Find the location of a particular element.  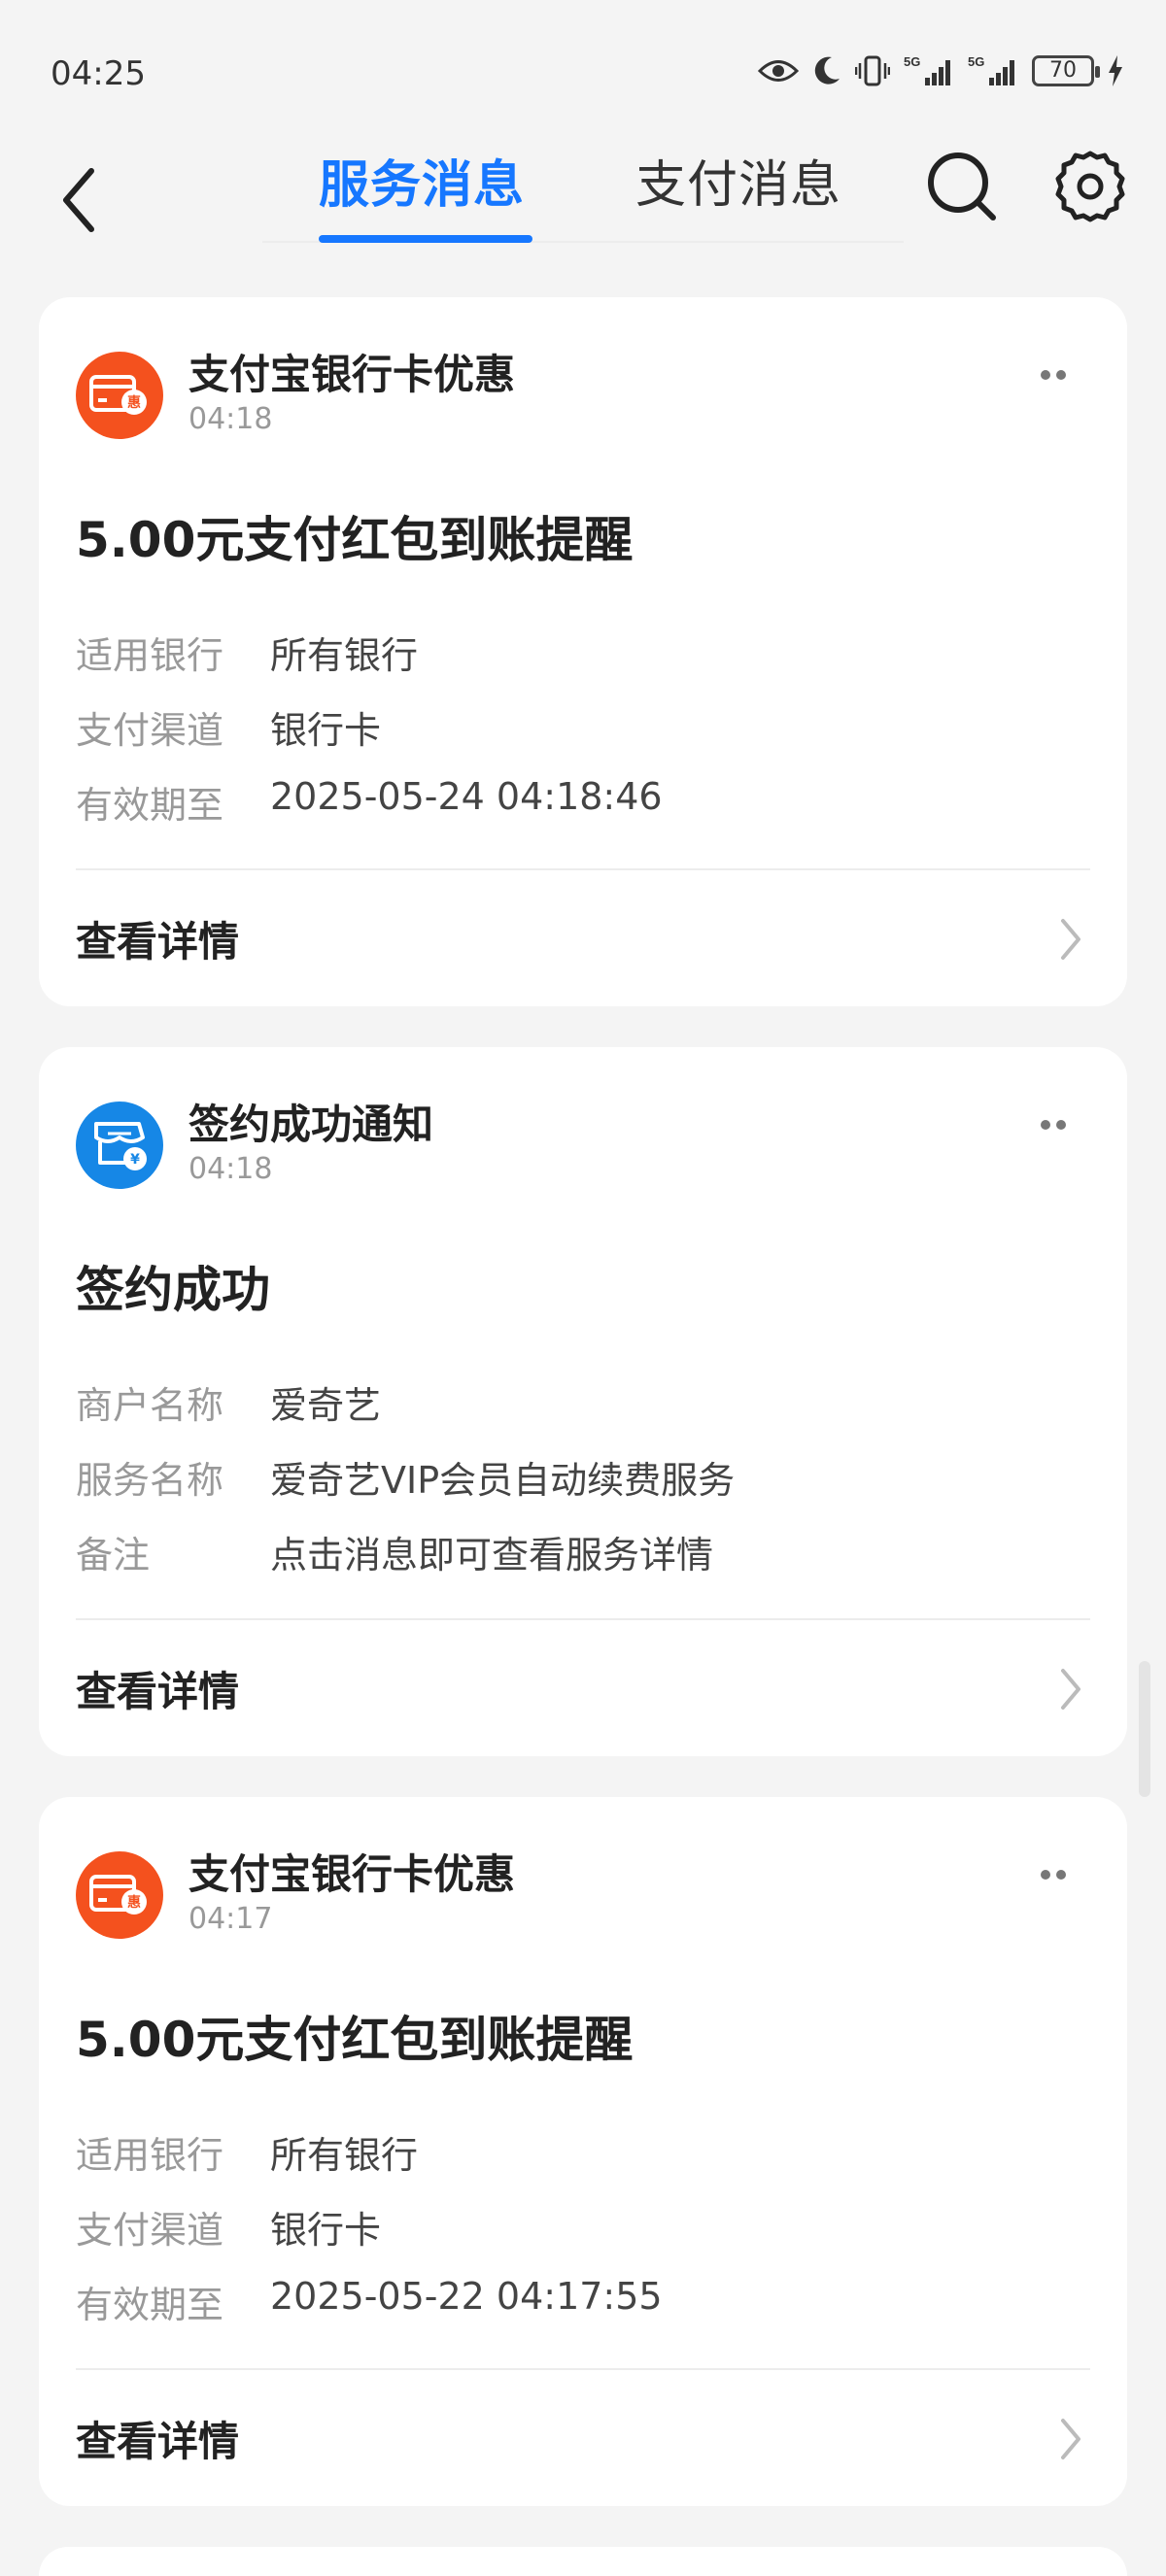

moon-icon is located at coordinates (827, 70).